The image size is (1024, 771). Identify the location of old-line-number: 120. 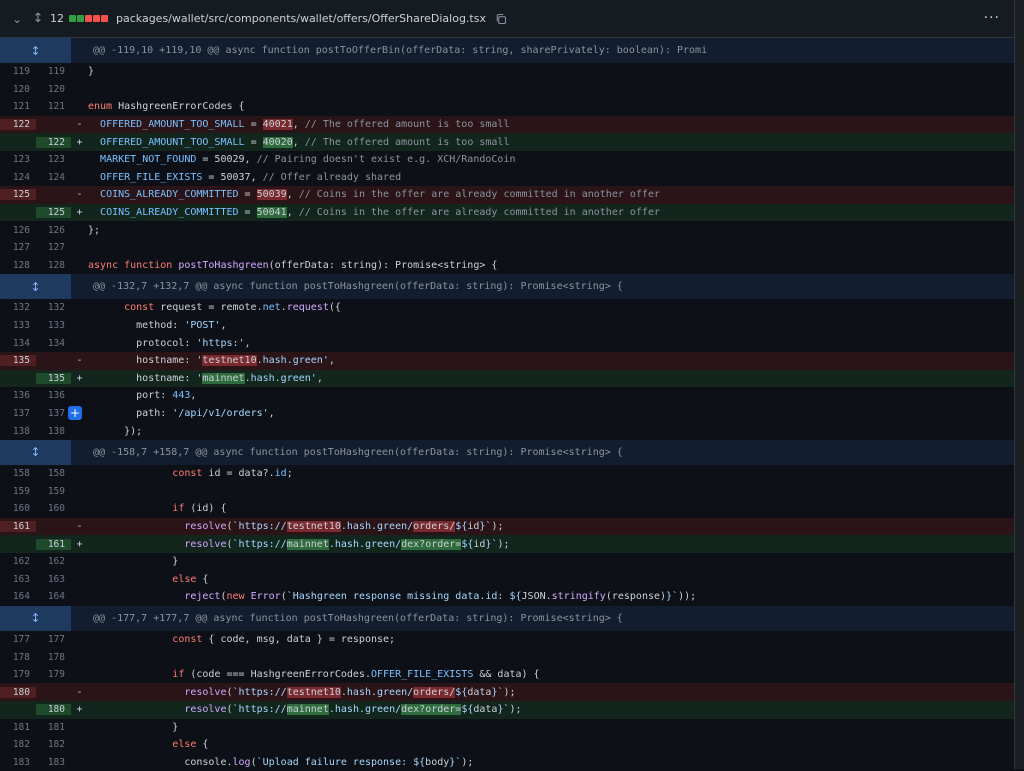
(18, 89).